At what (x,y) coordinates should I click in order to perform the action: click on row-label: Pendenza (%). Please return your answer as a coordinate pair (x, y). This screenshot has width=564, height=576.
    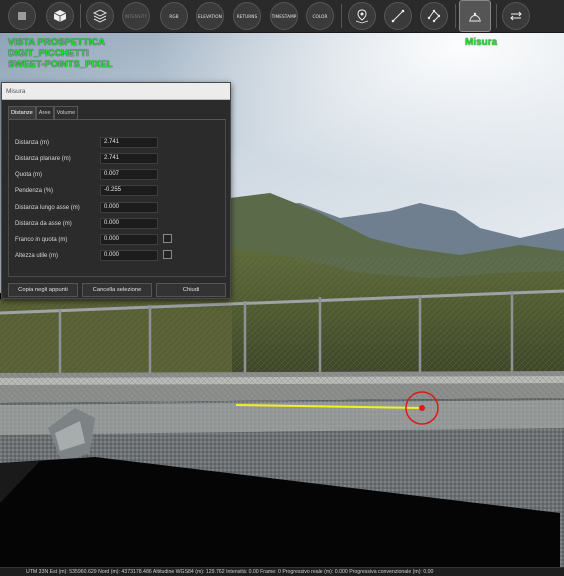
    Looking at the image, I should click on (34, 191).